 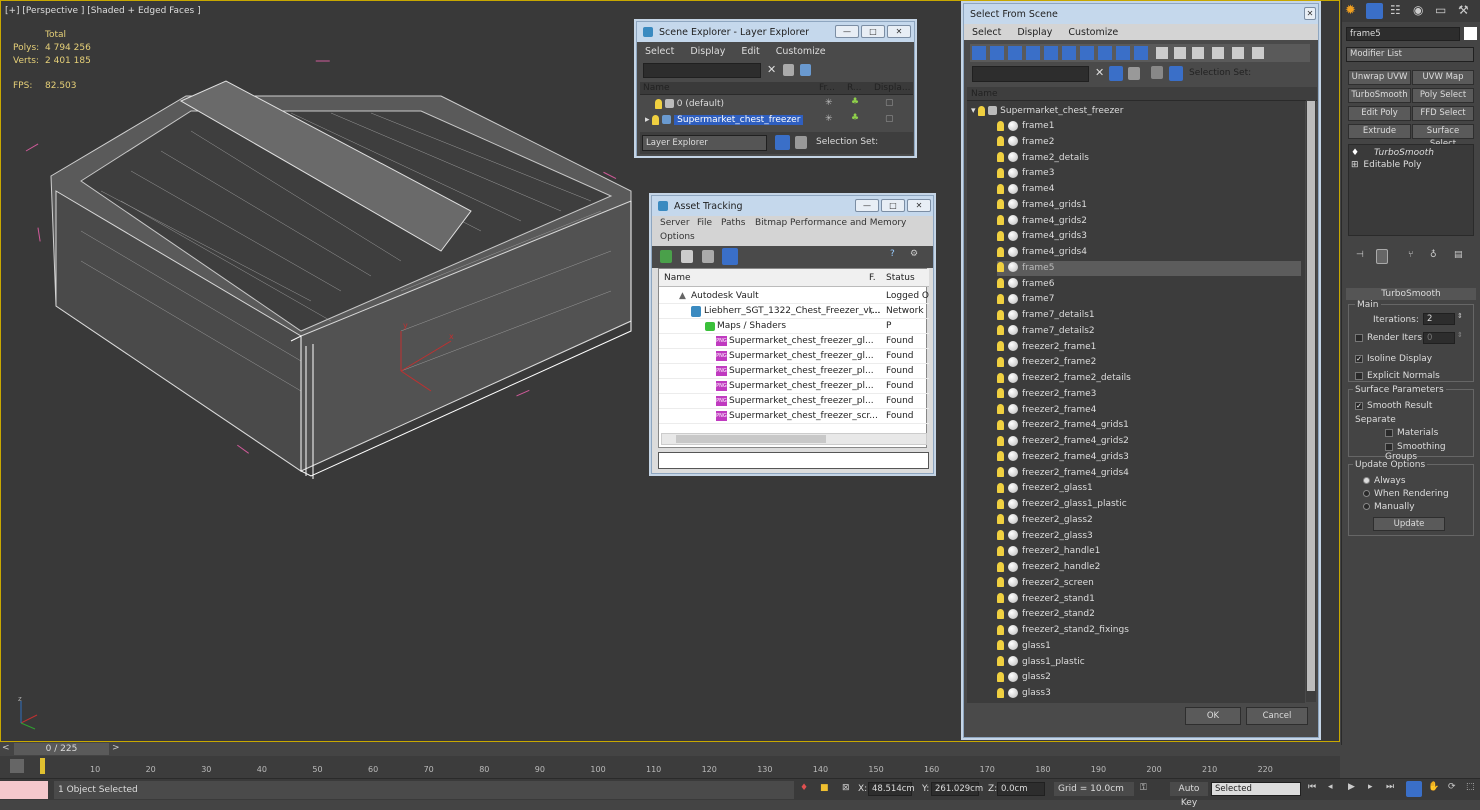 What do you see at coordinates (1355, 165) in the screenshot?
I see `expand-plus-icon: ⊞` at bounding box center [1355, 165].